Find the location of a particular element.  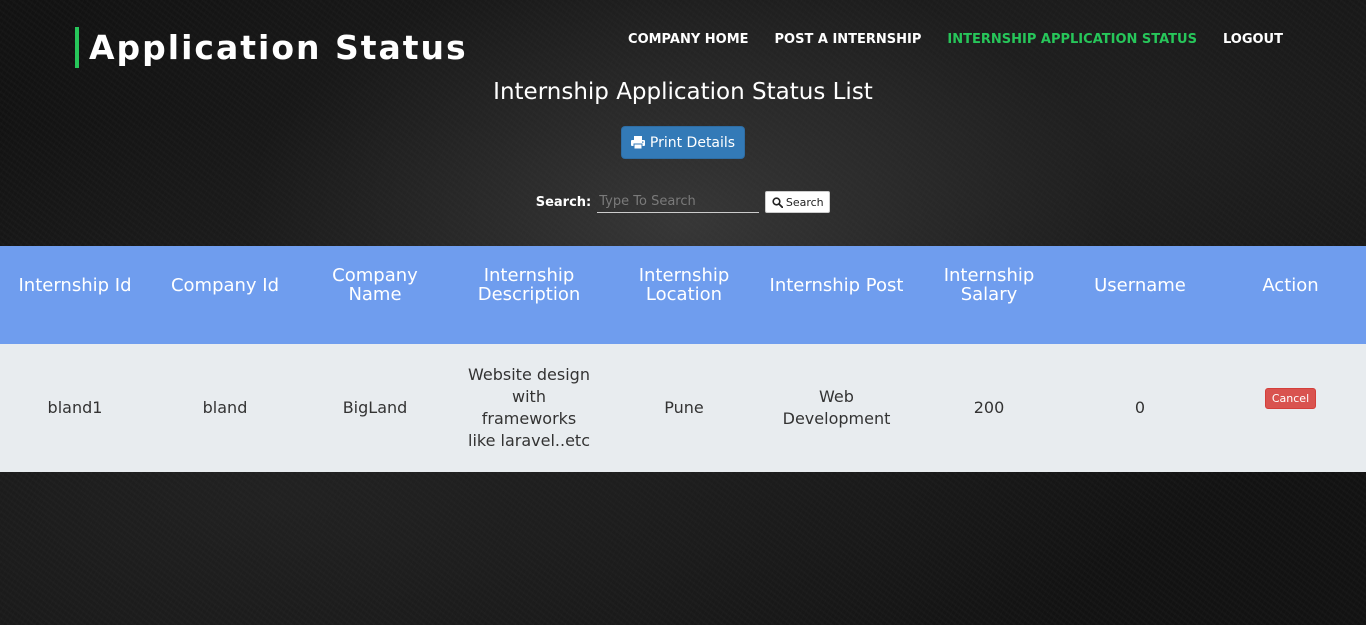

cell-company-id: bland is located at coordinates (225, 407).